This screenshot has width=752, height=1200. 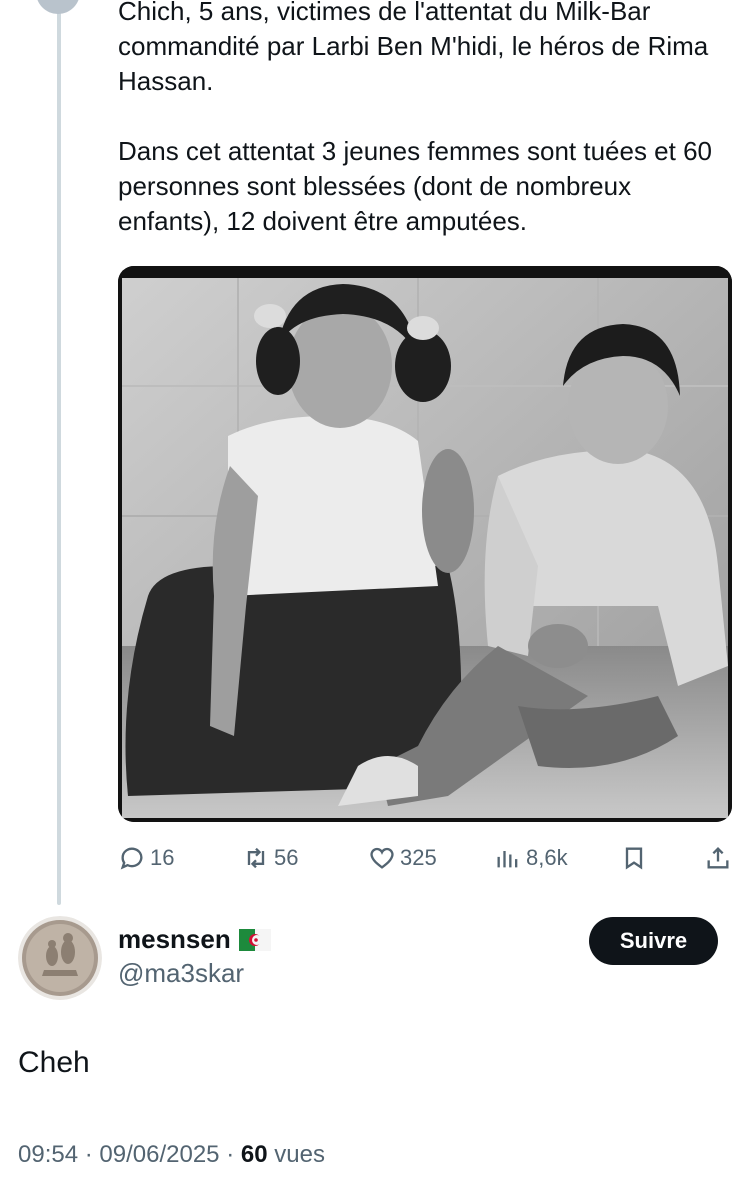 I want to click on views-button: 8,6k, so click(x=531, y=858).